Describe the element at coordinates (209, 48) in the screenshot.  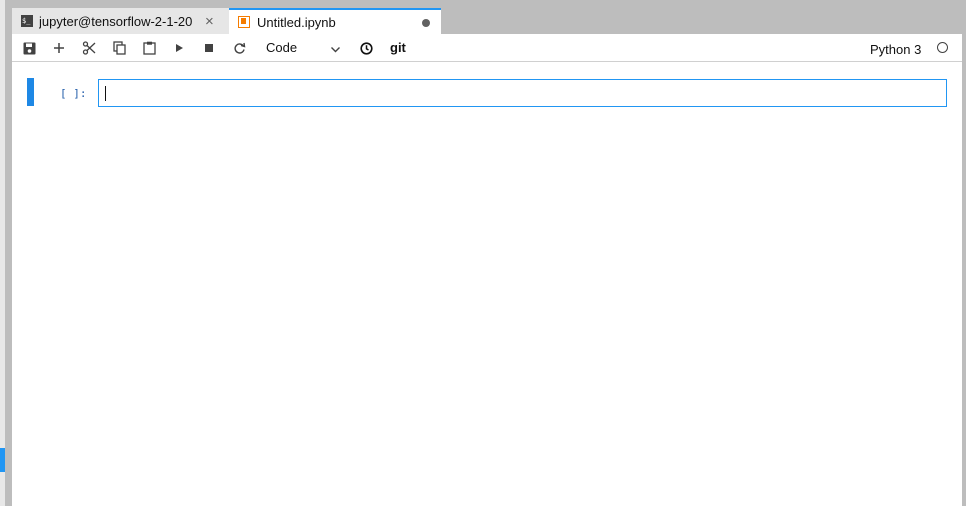
I see `stop-icon` at that location.